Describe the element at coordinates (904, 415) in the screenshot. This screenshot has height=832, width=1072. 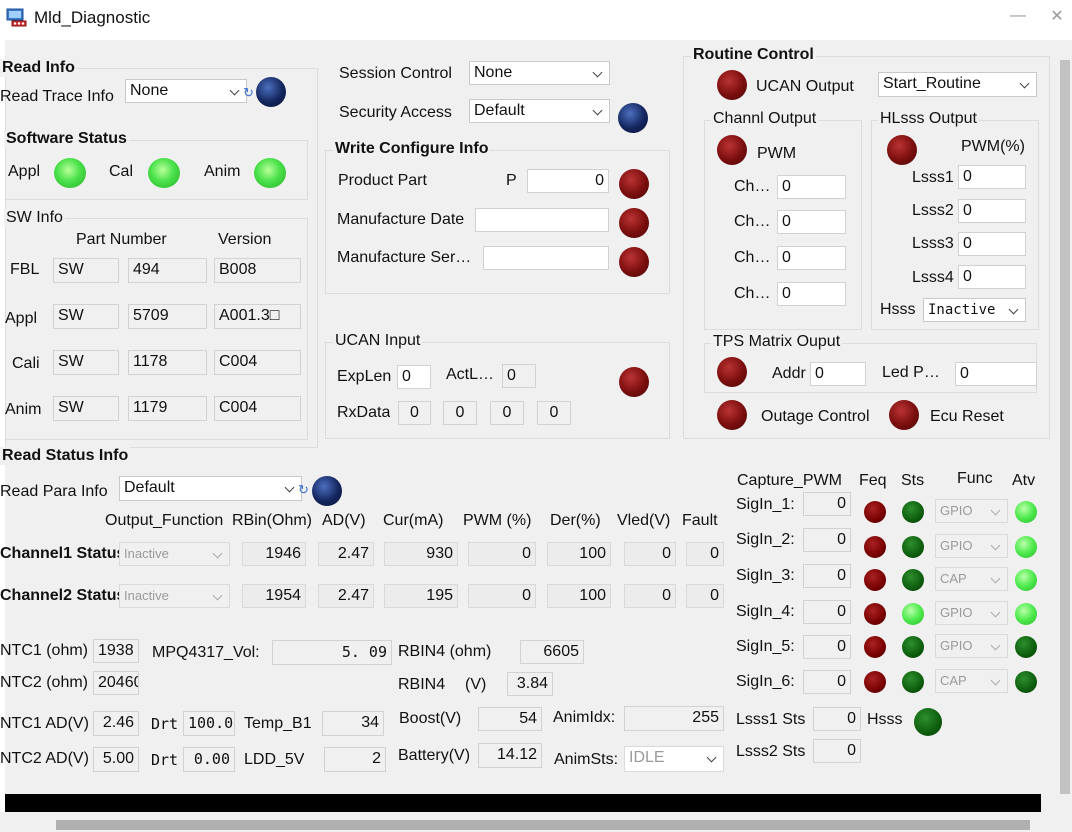
I see `ecu-reset-button` at that location.